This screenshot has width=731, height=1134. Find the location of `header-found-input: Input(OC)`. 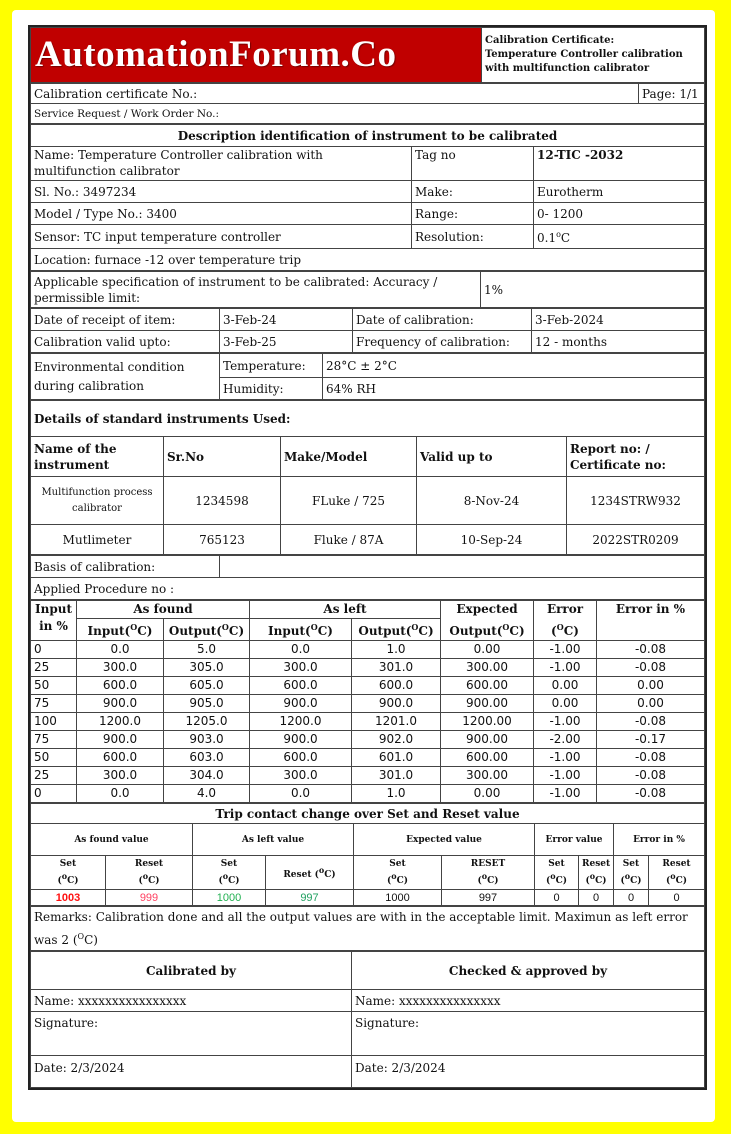

header-found-input: Input(OC) is located at coordinates (120, 629).